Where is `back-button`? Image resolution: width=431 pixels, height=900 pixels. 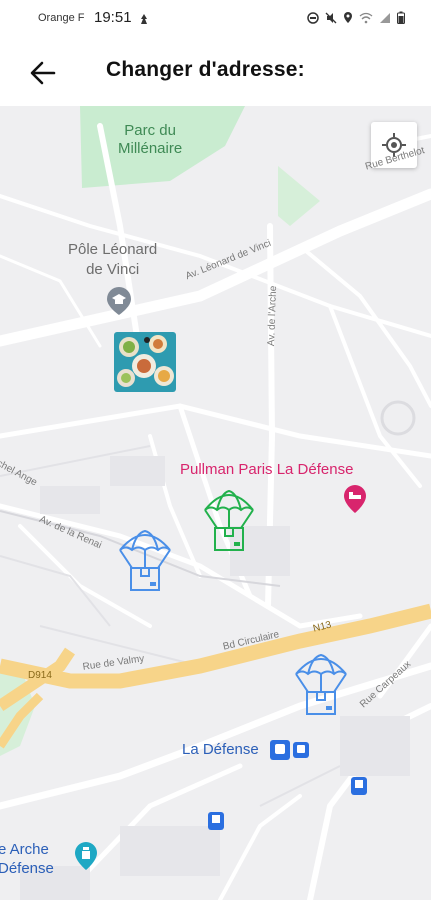 back-button is located at coordinates (44, 73).